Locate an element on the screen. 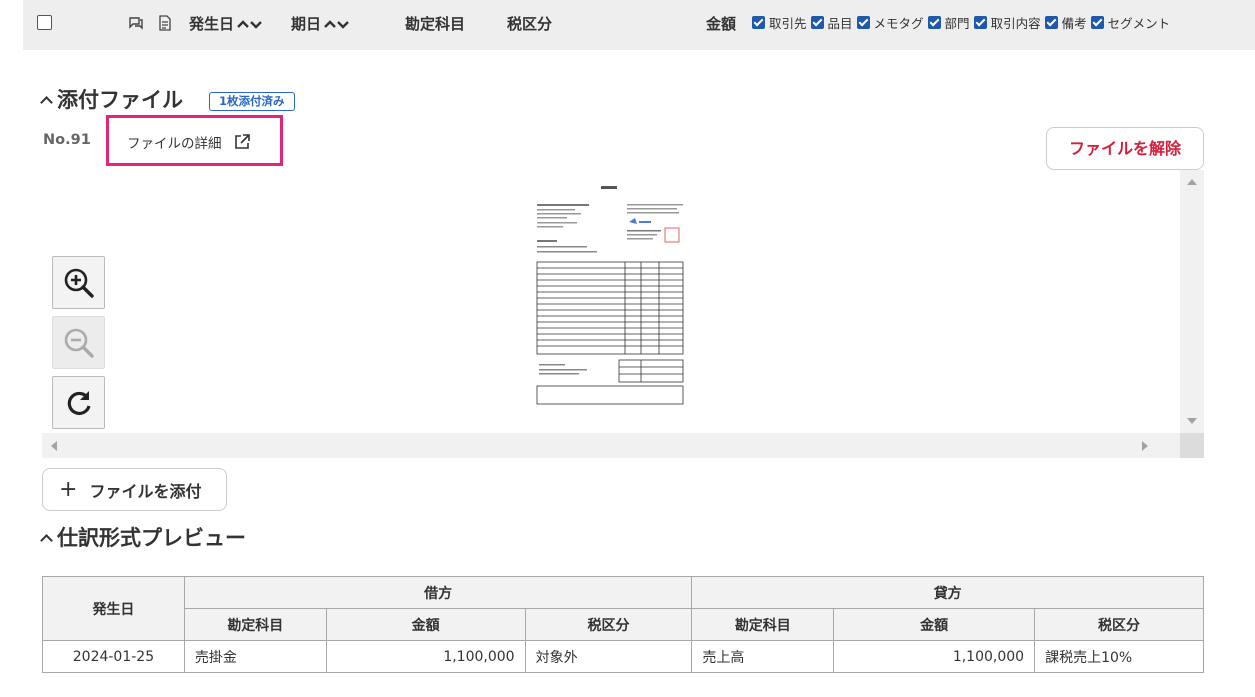 This screenshot has height=697, width=1255. scrollbar-corner is located at coordinates (1192, 445).